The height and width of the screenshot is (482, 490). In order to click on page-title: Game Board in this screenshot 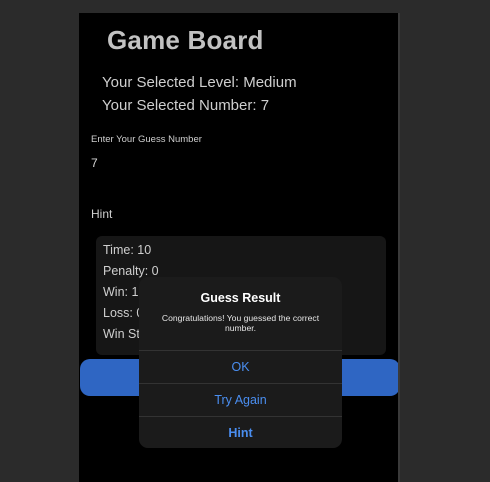, I will do `click(185, 40)`.